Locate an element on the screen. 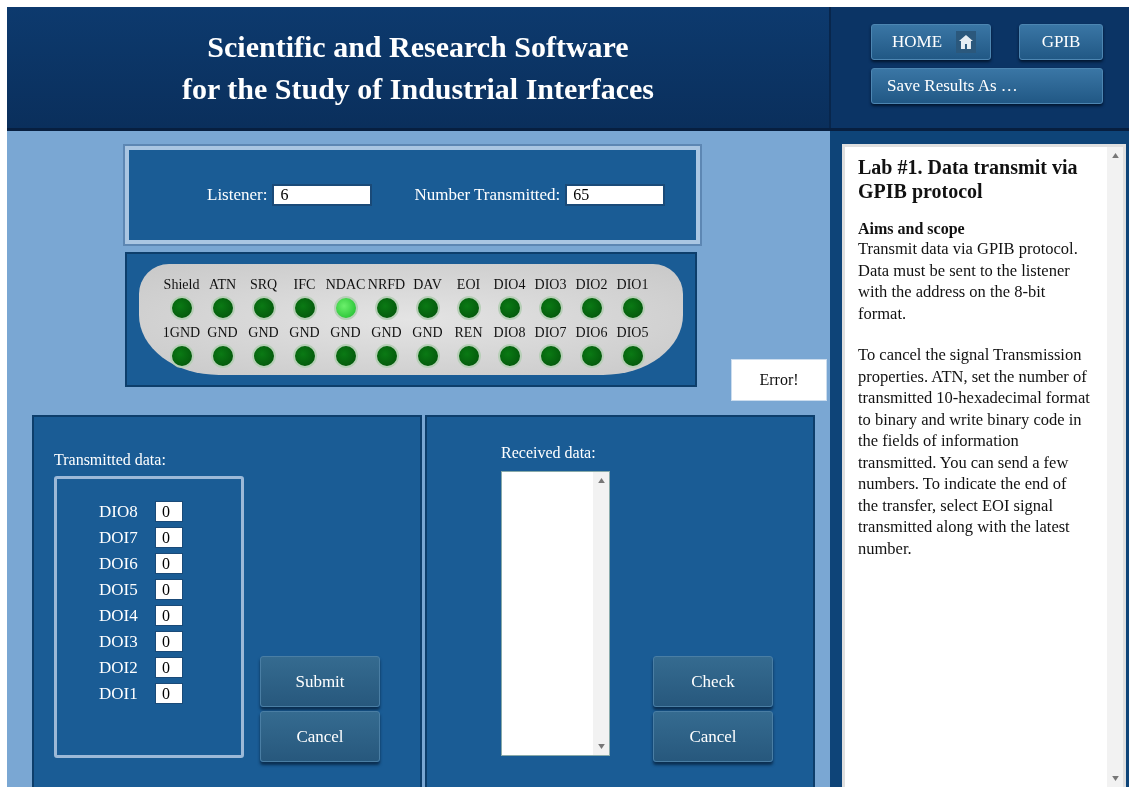 The width and height of the screenshot is (1129, 787). home-button: HOME is located at coordinates (931, 42).